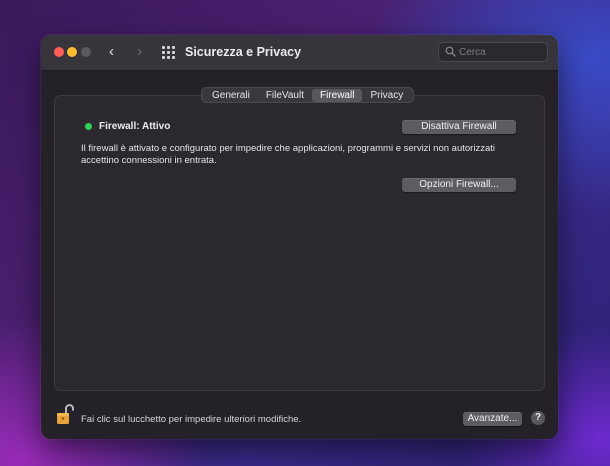  What do you see at coordinates (59, 52) in the screenshot?
I see `close-button` at bounding box center [59, 52].